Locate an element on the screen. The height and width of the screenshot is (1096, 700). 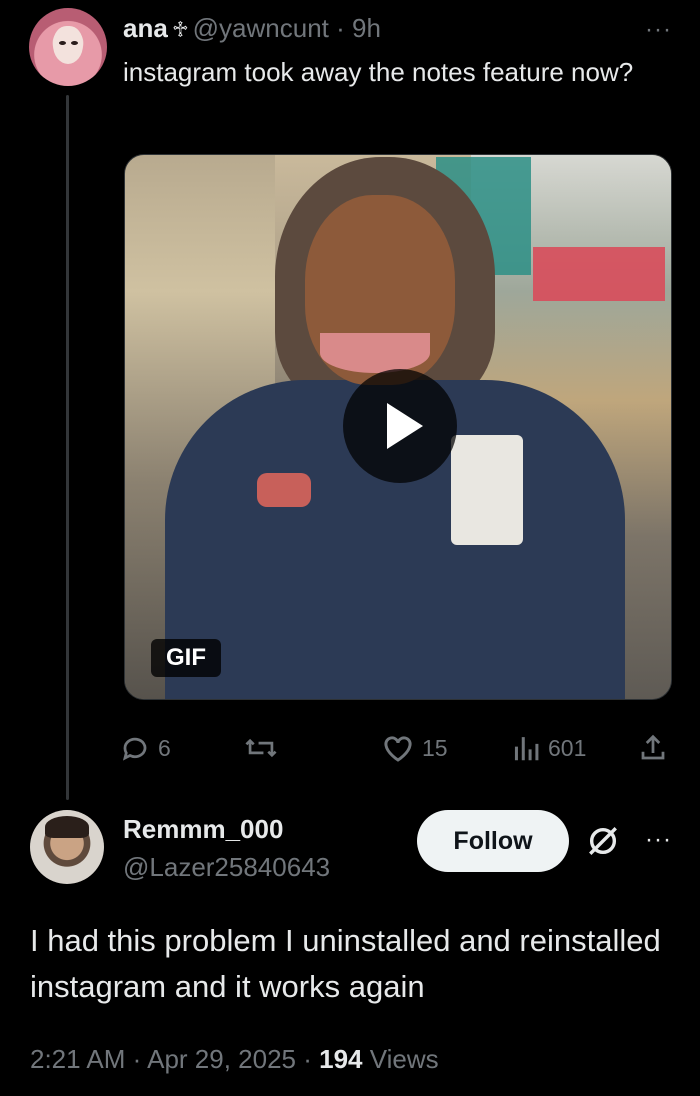
repost-button is located at coordinates (265, 748).